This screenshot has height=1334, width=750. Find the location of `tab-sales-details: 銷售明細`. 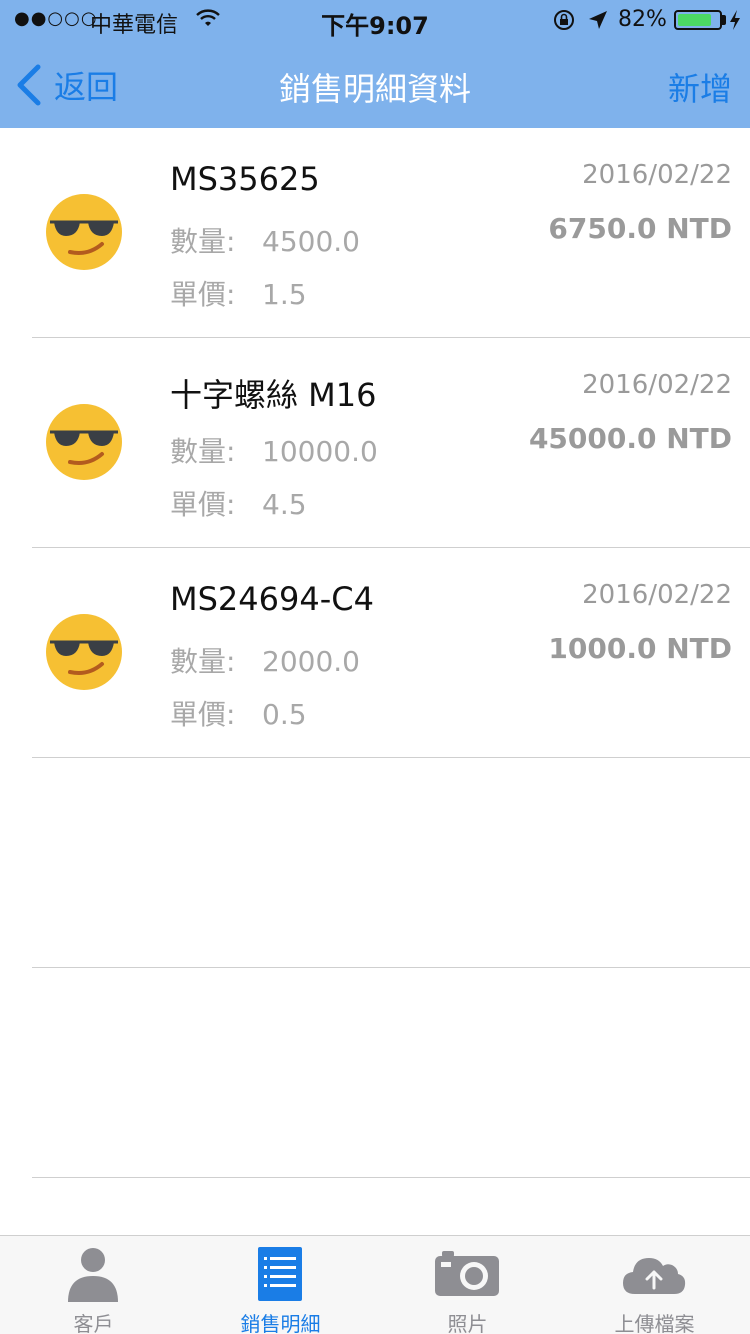

tab-sales-details: 銷售明細 is located at coordinates (280, 1285).